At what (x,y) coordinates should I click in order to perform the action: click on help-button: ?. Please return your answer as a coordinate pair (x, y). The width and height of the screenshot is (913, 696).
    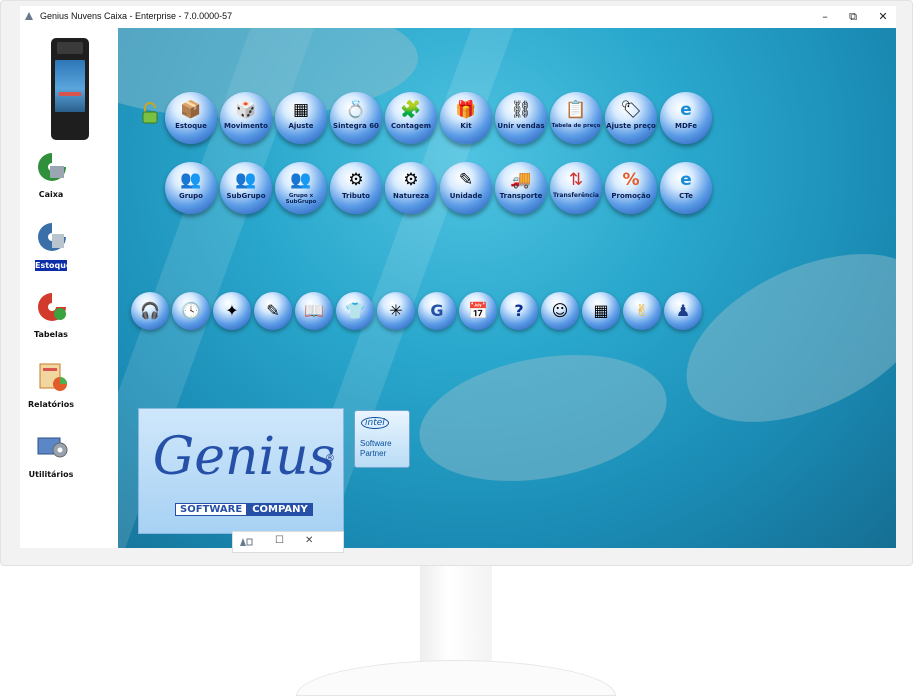
    Looking at the image, I should click on (519, 311).